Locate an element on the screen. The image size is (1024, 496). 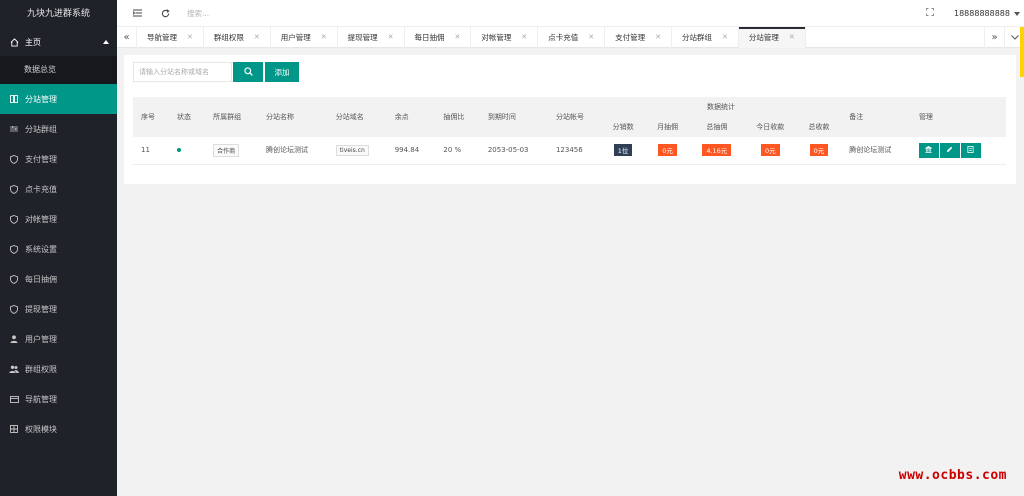
today-income-badge: 0元 is located at coordinates (770, 150).